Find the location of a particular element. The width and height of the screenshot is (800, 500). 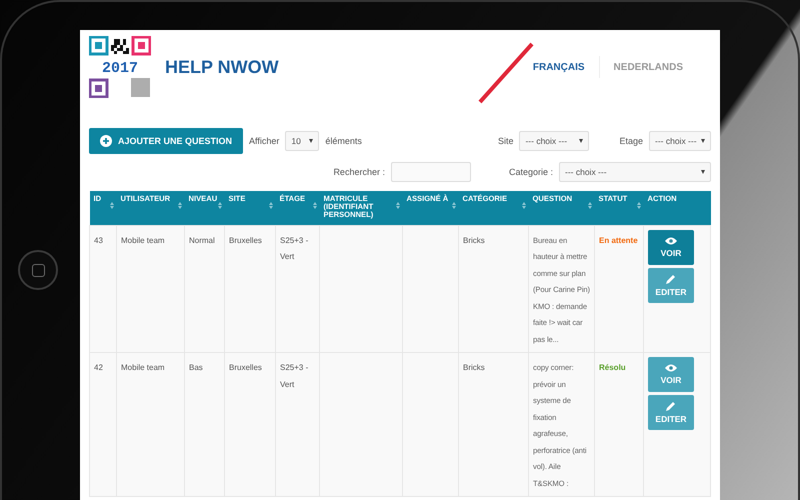

category-label: Categorie : is located at coordinates (530, 172).